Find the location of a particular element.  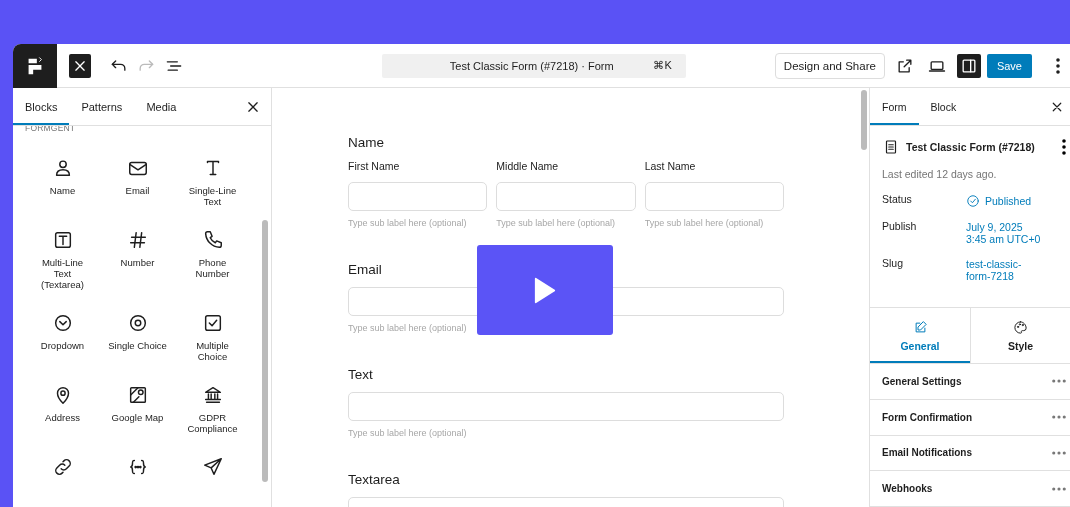

meta-label: Status is located at coordinates (897, 200).